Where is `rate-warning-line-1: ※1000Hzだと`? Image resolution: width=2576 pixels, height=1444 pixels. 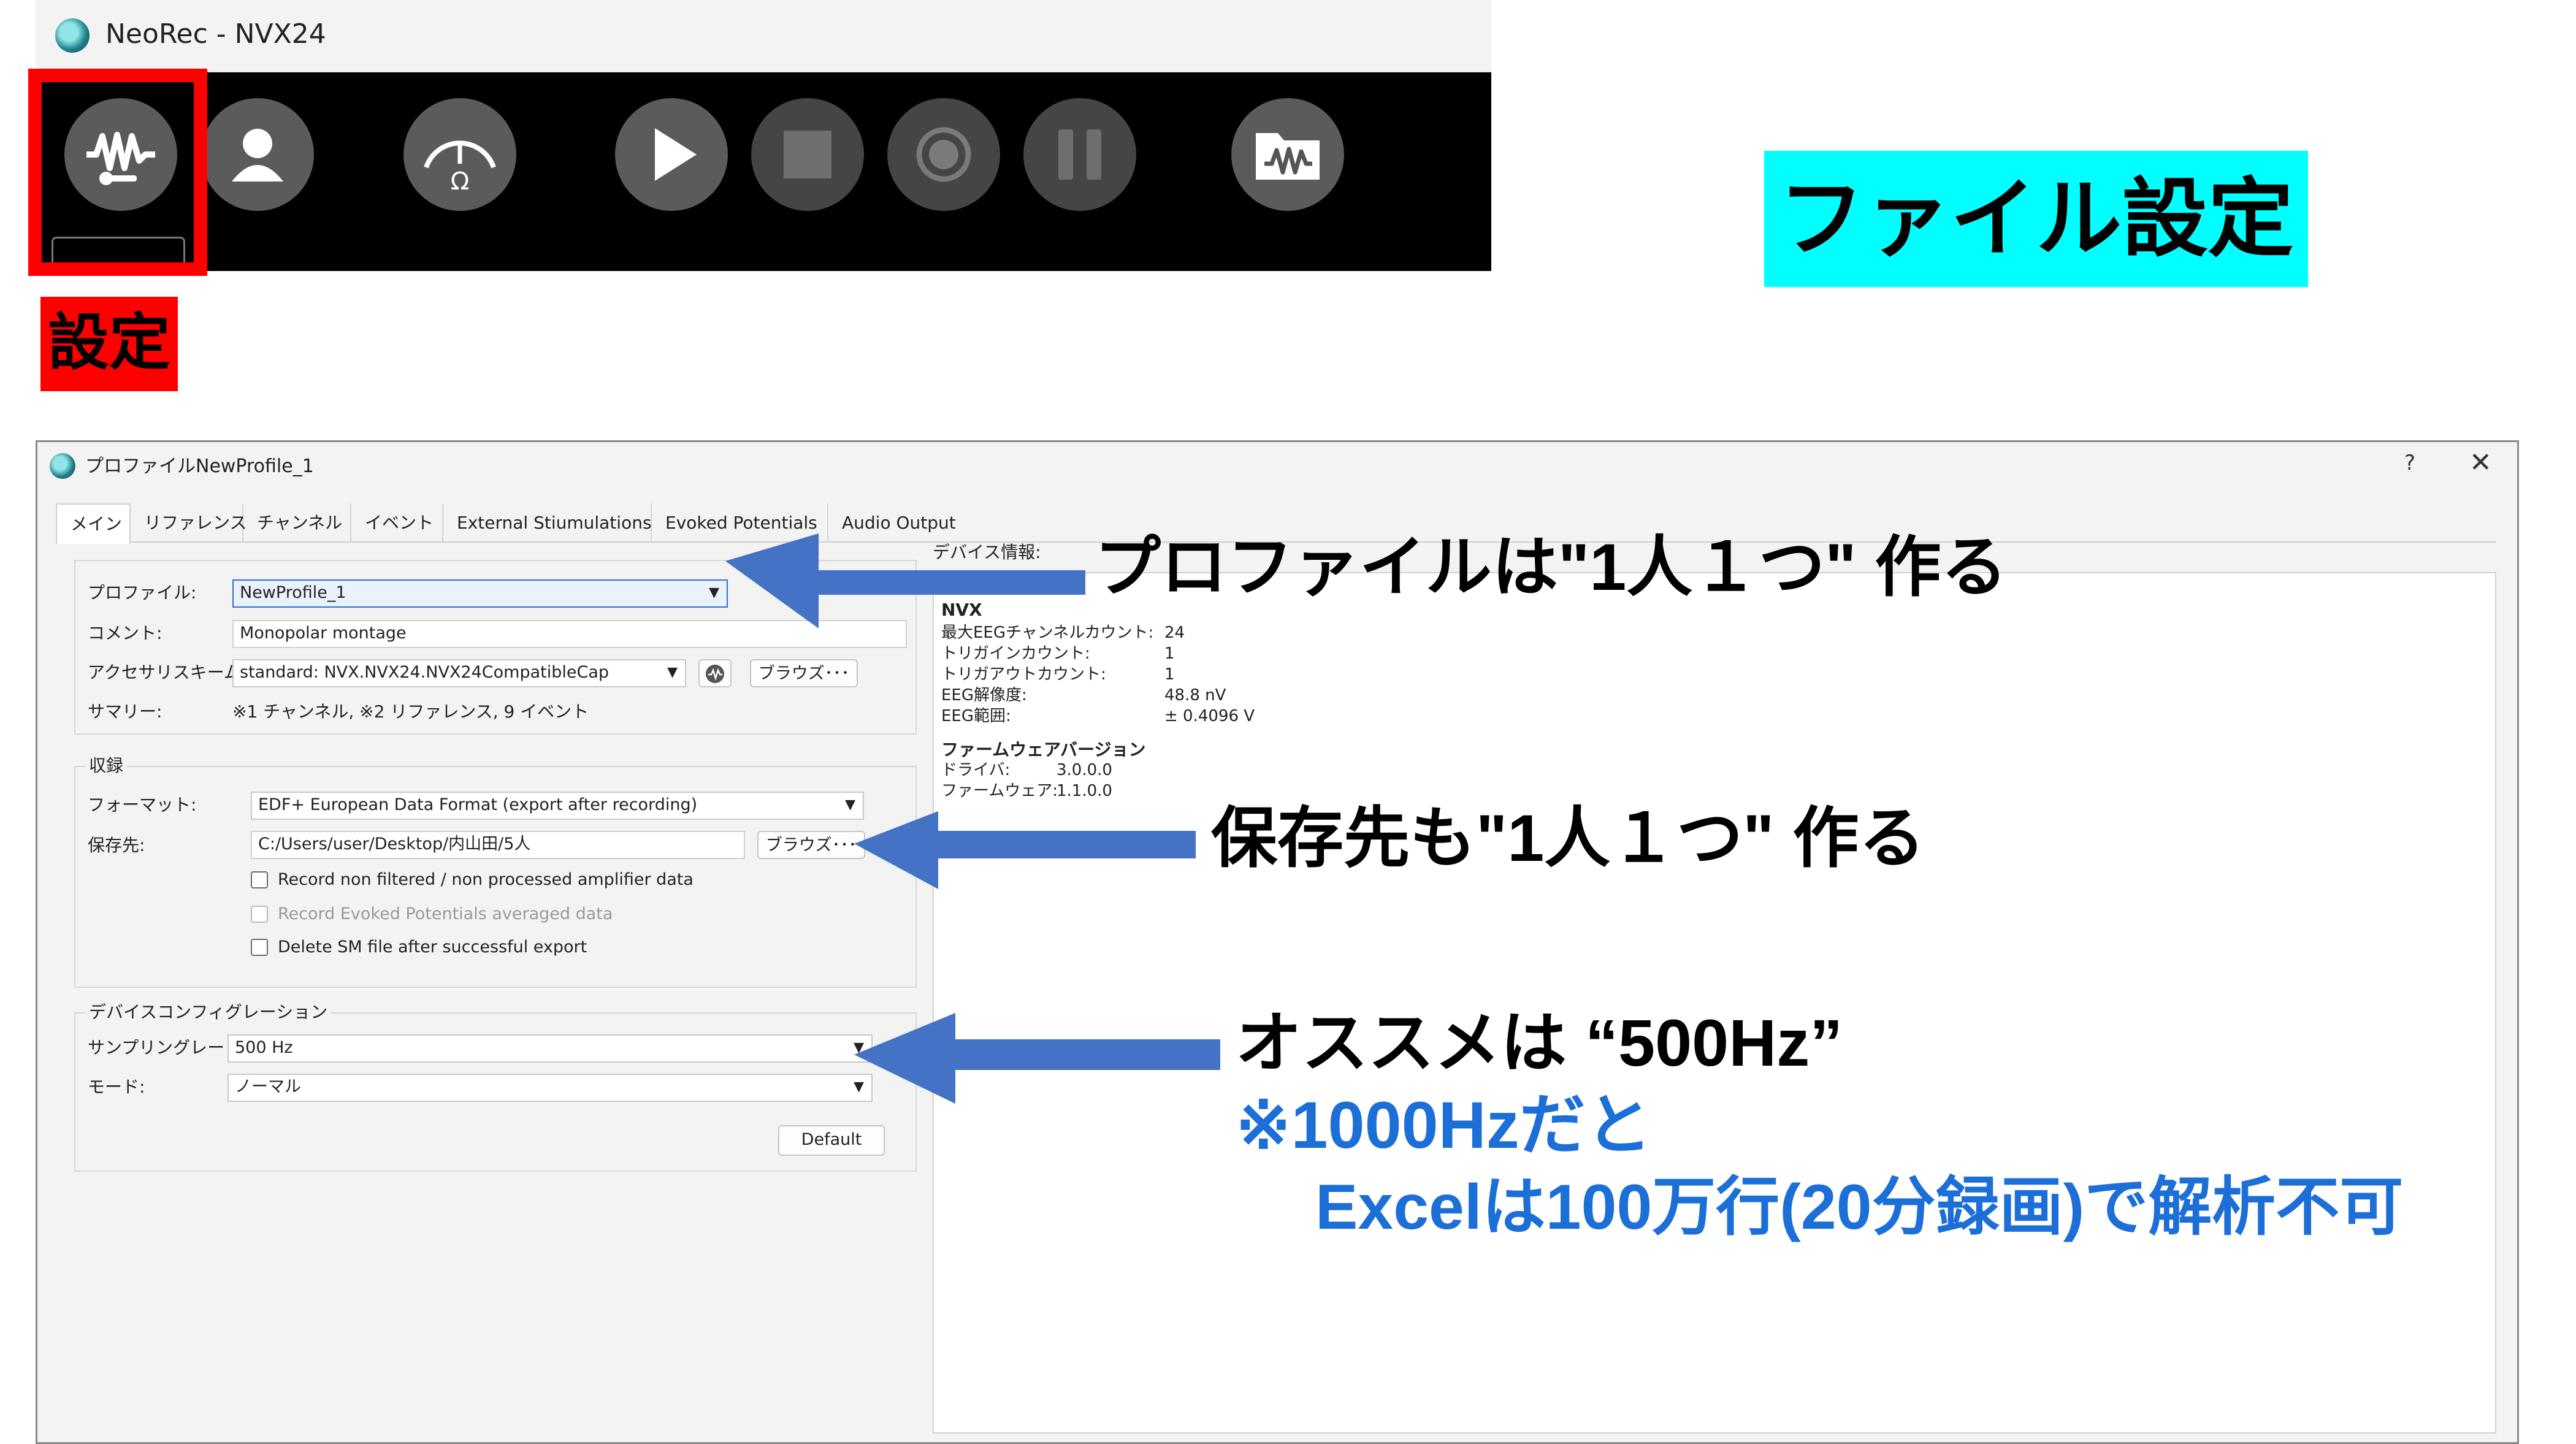
rate-warning-line-1: ※1000Hzだと is located at coordinates (1444, 1125).